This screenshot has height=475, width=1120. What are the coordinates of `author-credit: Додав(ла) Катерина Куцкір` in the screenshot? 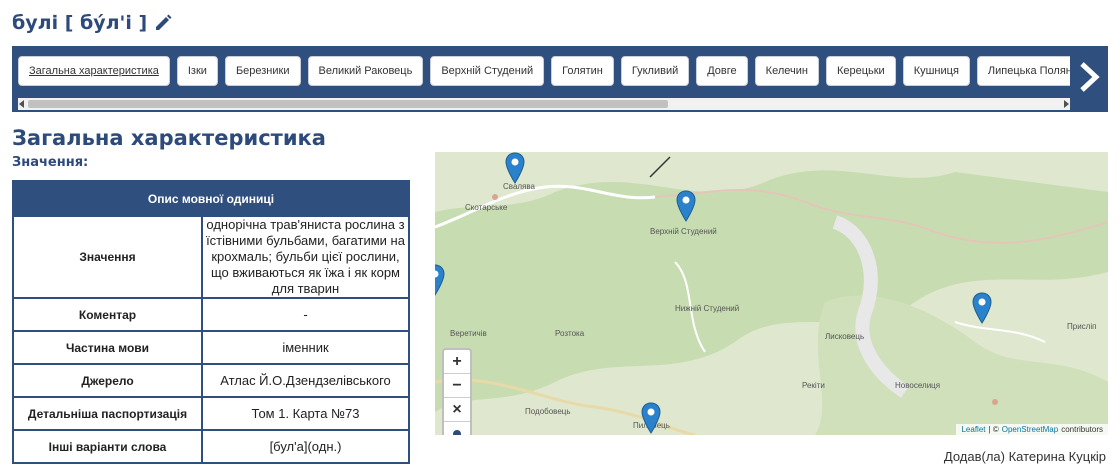 It's located at (1024, 456).